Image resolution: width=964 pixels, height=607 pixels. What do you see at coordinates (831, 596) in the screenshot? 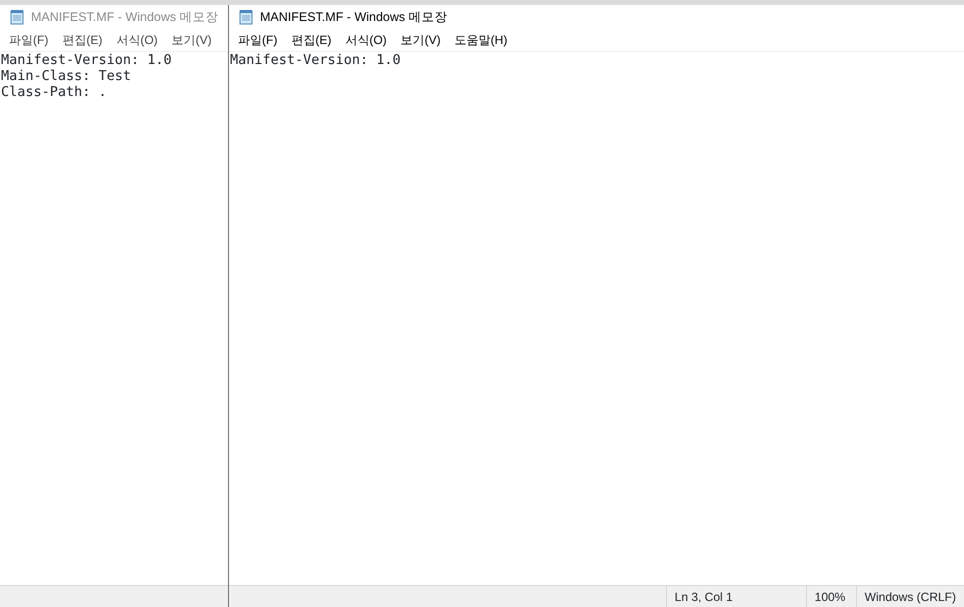
I see `zoom-level: 100%` at bounding box center [831, 596].